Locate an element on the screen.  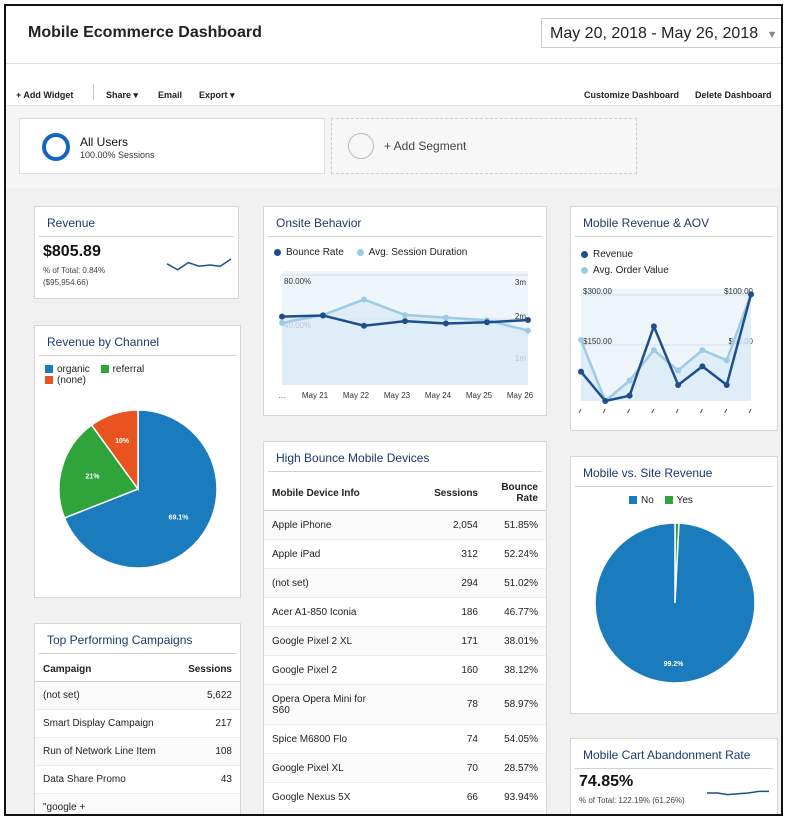
pie-slice is located at coordinates (675, 603).